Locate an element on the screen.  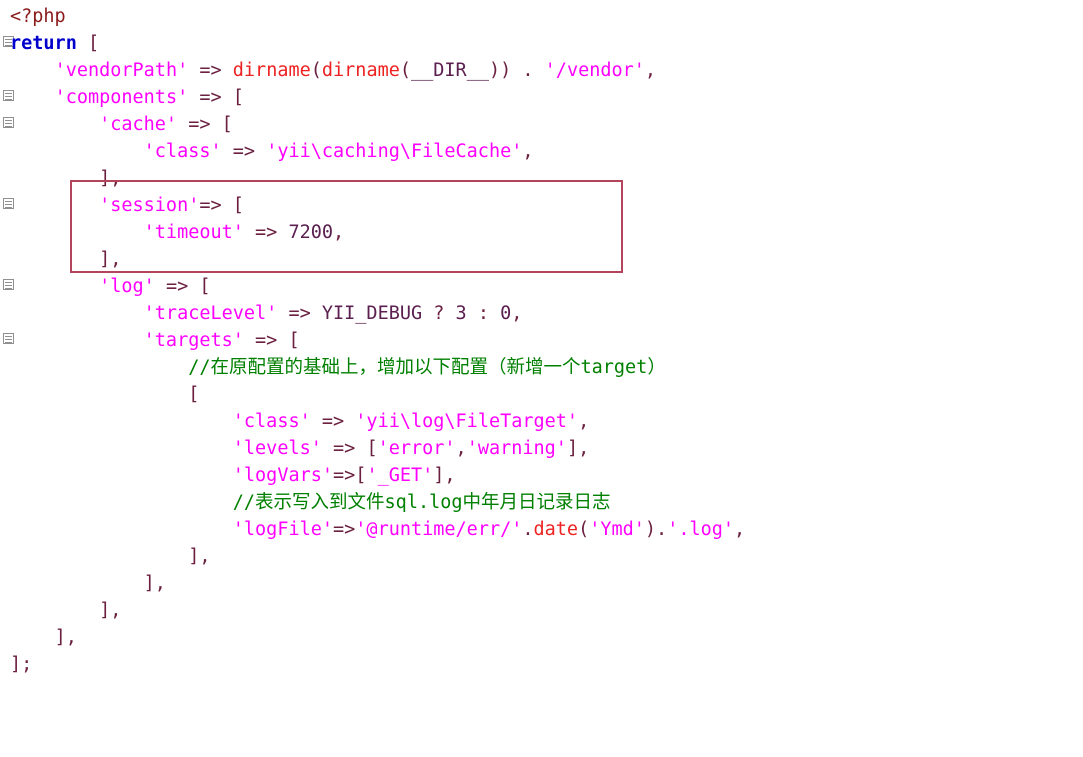
code-token: '/vendor' is located at coordinates (594, 70).